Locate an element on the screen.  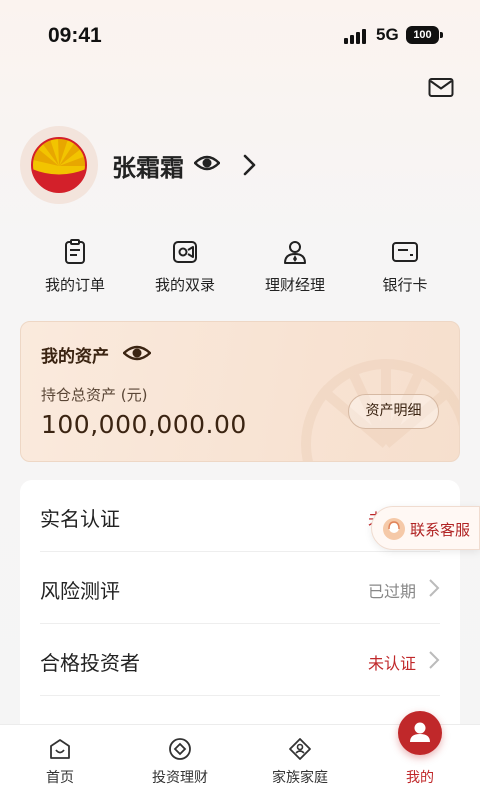
status-bar: 09:41 5G 100 is located at coordinates (240, 36).